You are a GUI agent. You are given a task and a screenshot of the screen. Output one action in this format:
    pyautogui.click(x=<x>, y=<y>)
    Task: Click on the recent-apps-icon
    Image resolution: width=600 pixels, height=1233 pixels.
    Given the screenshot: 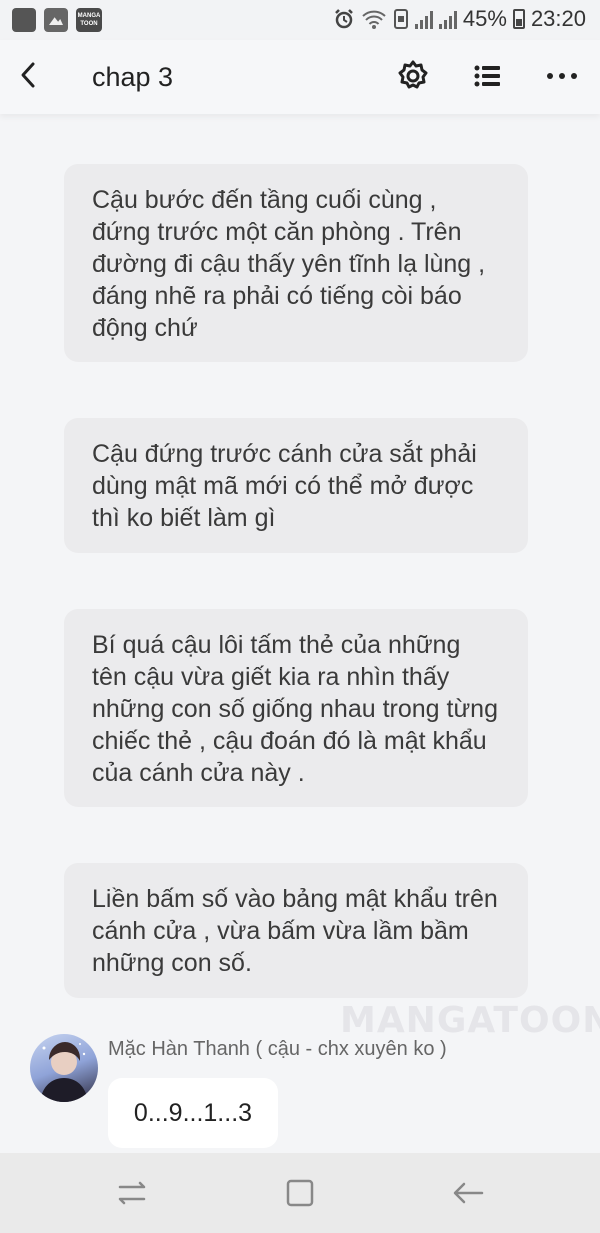 What is the action you would take?
    pyautogui.click(x=132, y=1193)
    